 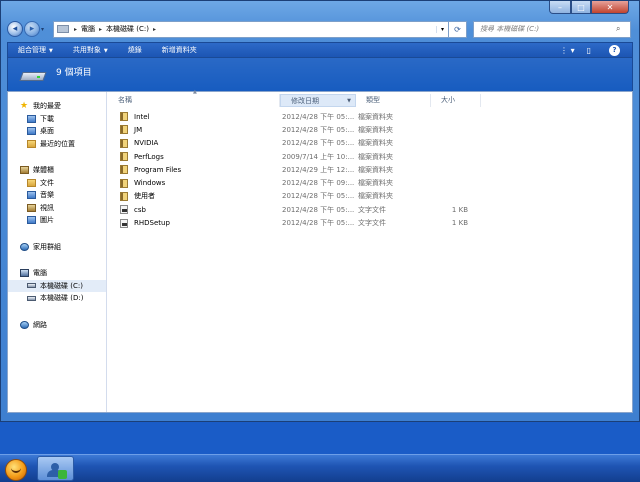 What do you see at coordinates (47, 131) in the screenshot?
I see `nav-label: 桌面` at bounding box center [47, 131].